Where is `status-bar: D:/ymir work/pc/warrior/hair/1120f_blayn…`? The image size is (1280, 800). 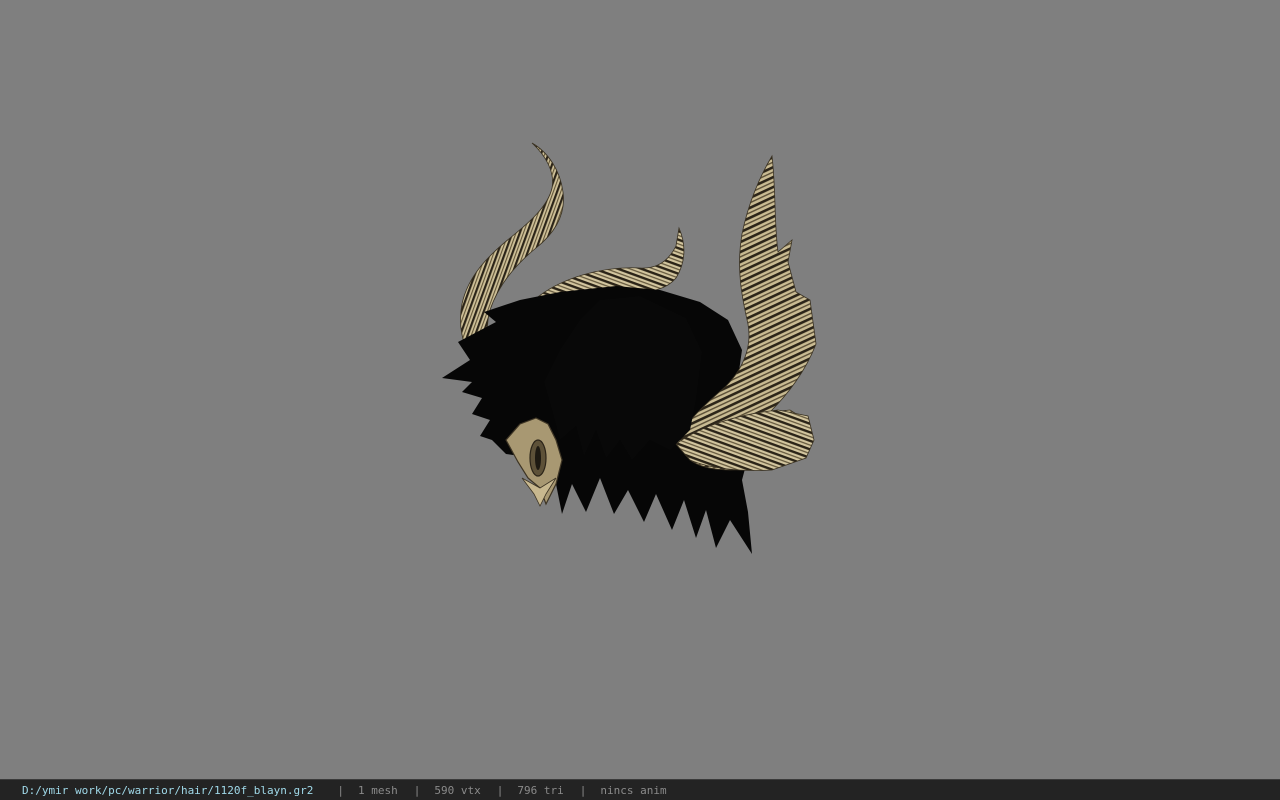
status-bar: D:/ymir work/pc/warrior/hair/1120f_blayn… is located at coordinates (640, 789).